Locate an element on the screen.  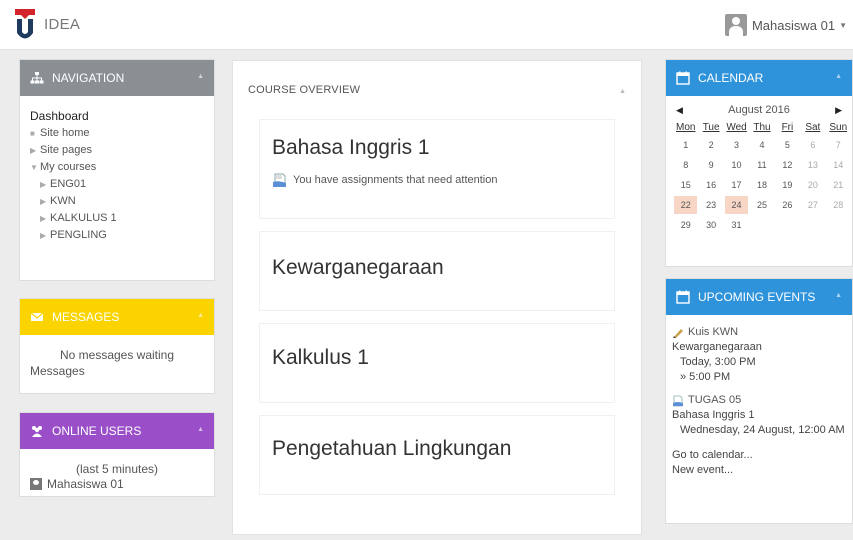
course-name: Kalkulus 1 is located at coordinates (437, 358).